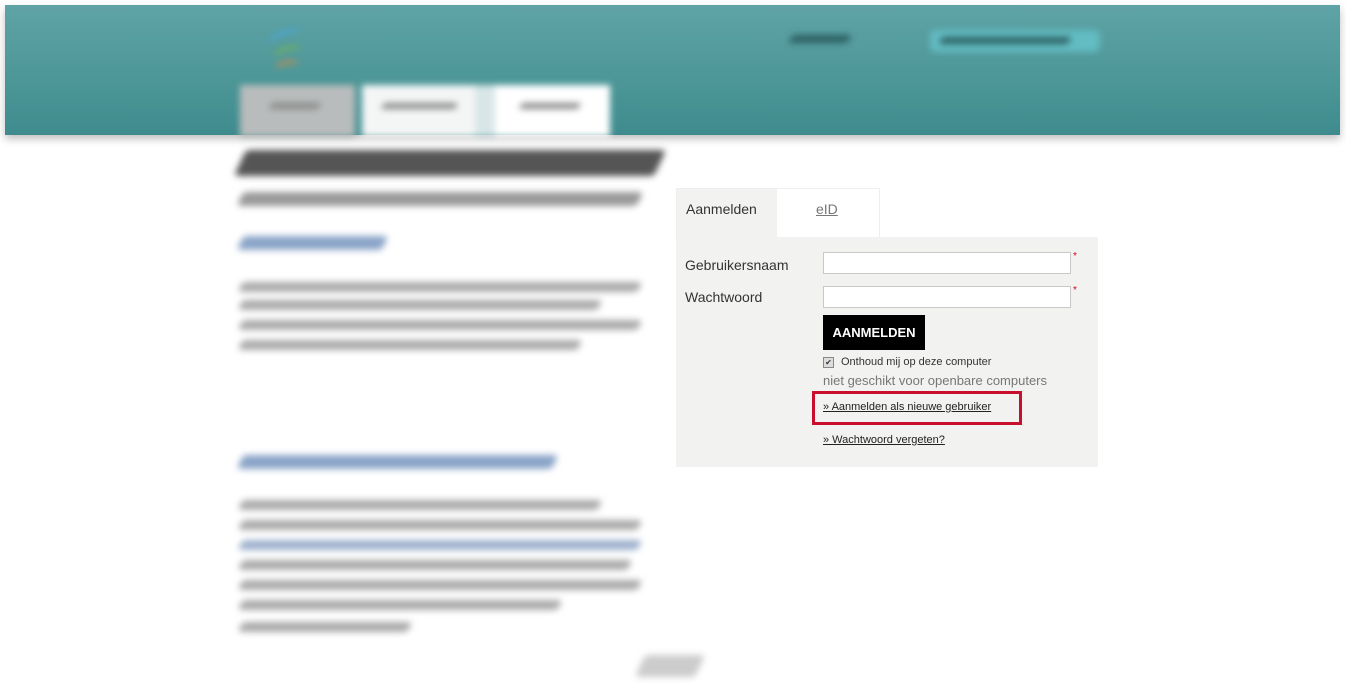 The height and width of the screenshot is (686, 1346). I want to click on tab-aanmelden: Aanmelden, so click(727, 213).